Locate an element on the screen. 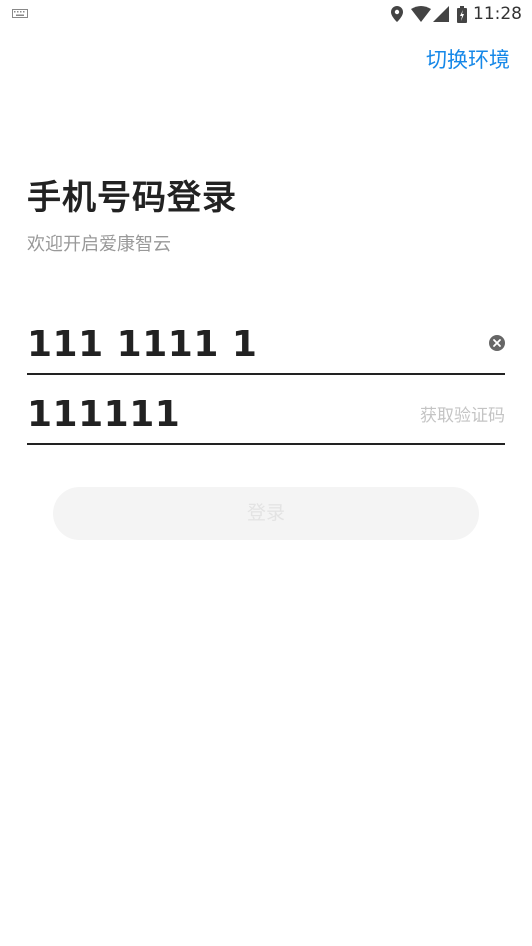 This screenshot has width=532, height=946. get-code-button: 获取验证码 is located at coordinates (462, 416).